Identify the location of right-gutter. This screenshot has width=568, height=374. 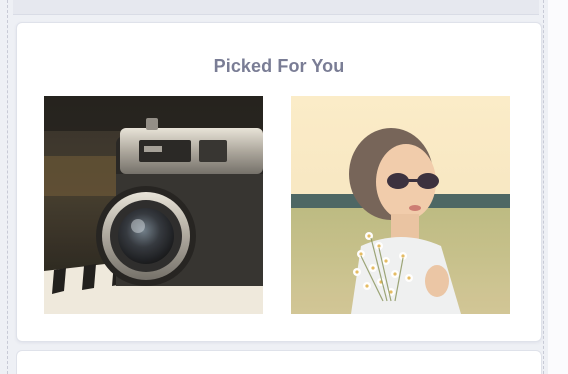
(558, 187).